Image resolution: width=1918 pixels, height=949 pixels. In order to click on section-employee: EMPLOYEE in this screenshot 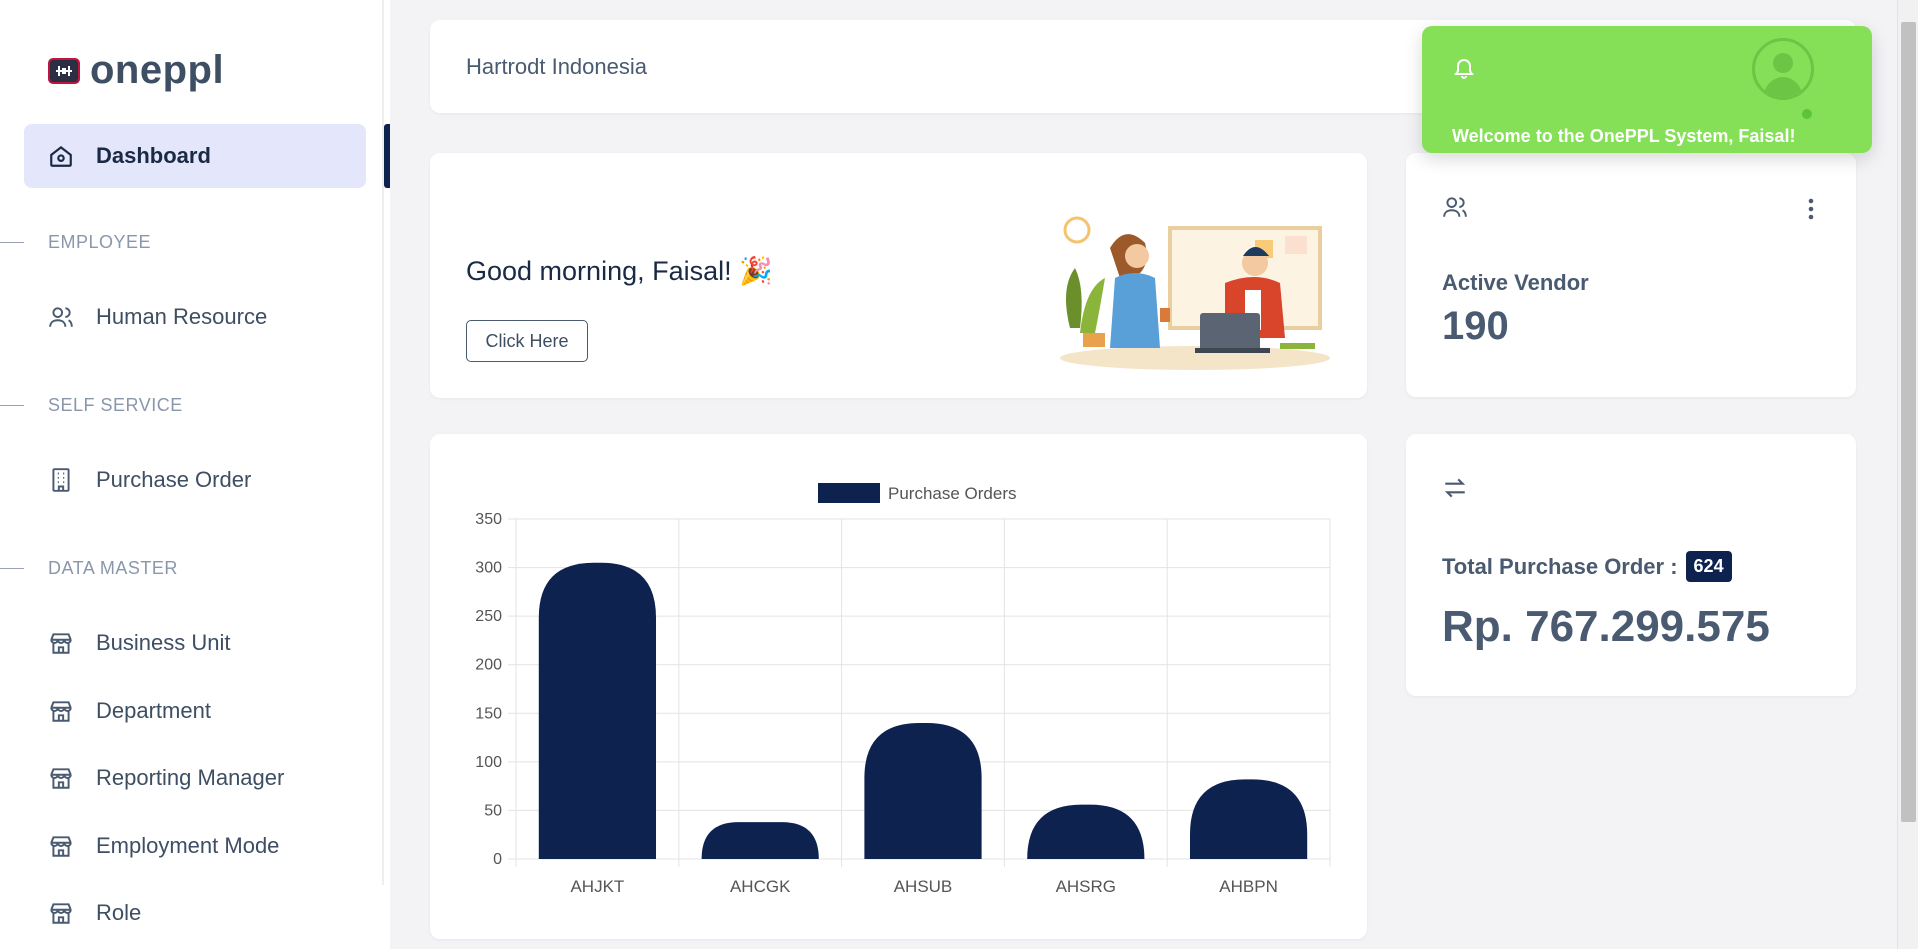, I will do `click(75, 242)`.